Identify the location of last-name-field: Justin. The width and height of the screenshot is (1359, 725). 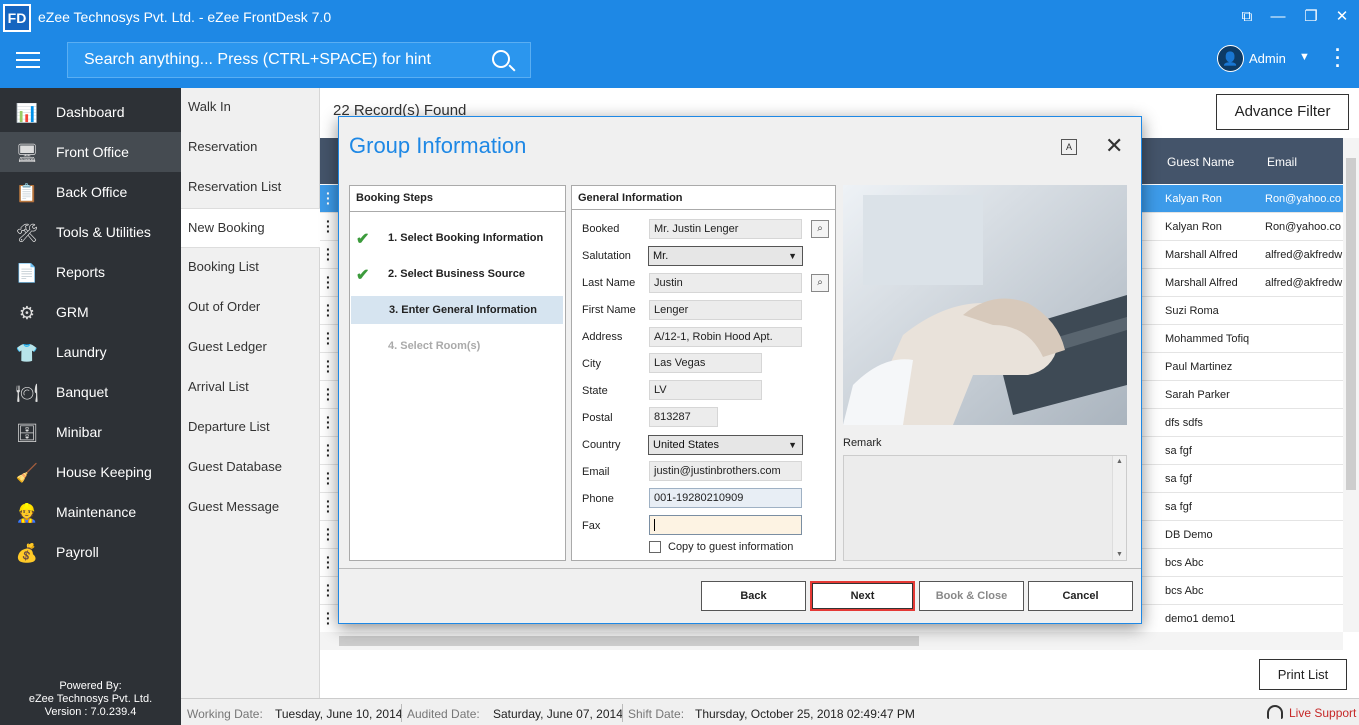
(725, 283).